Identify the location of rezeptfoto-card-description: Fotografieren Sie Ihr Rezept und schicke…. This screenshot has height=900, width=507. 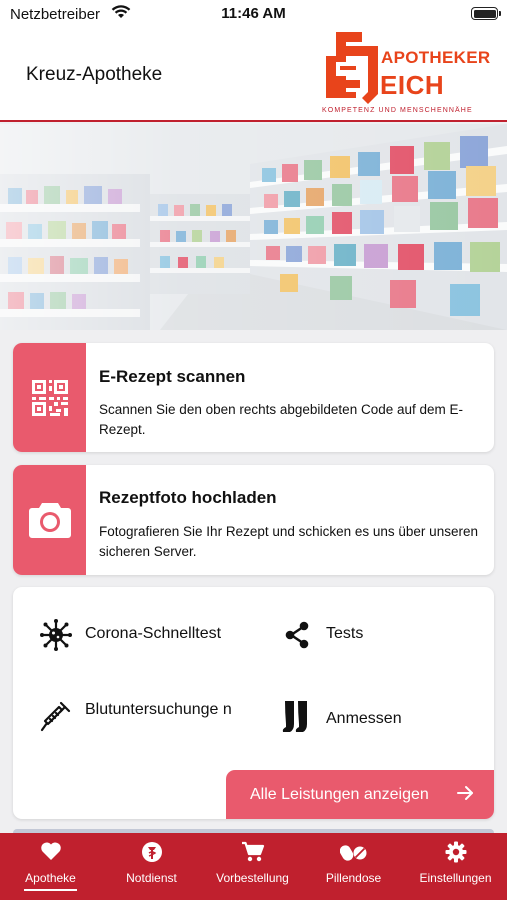
(288, 541).